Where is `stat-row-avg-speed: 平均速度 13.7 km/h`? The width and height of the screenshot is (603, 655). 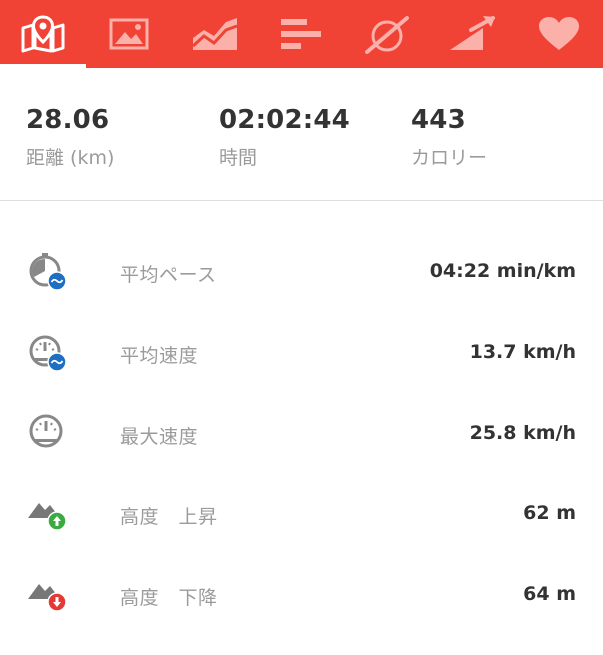 stat-row-avg-speed: 平均速度 13.7 km/h is located at coordinates (301, 373).